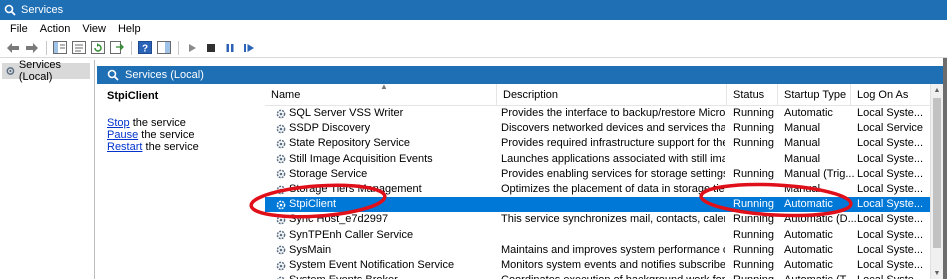 The image size is (947, 279). I want to click on column-header-label: Startup Type, so click(815, 95).